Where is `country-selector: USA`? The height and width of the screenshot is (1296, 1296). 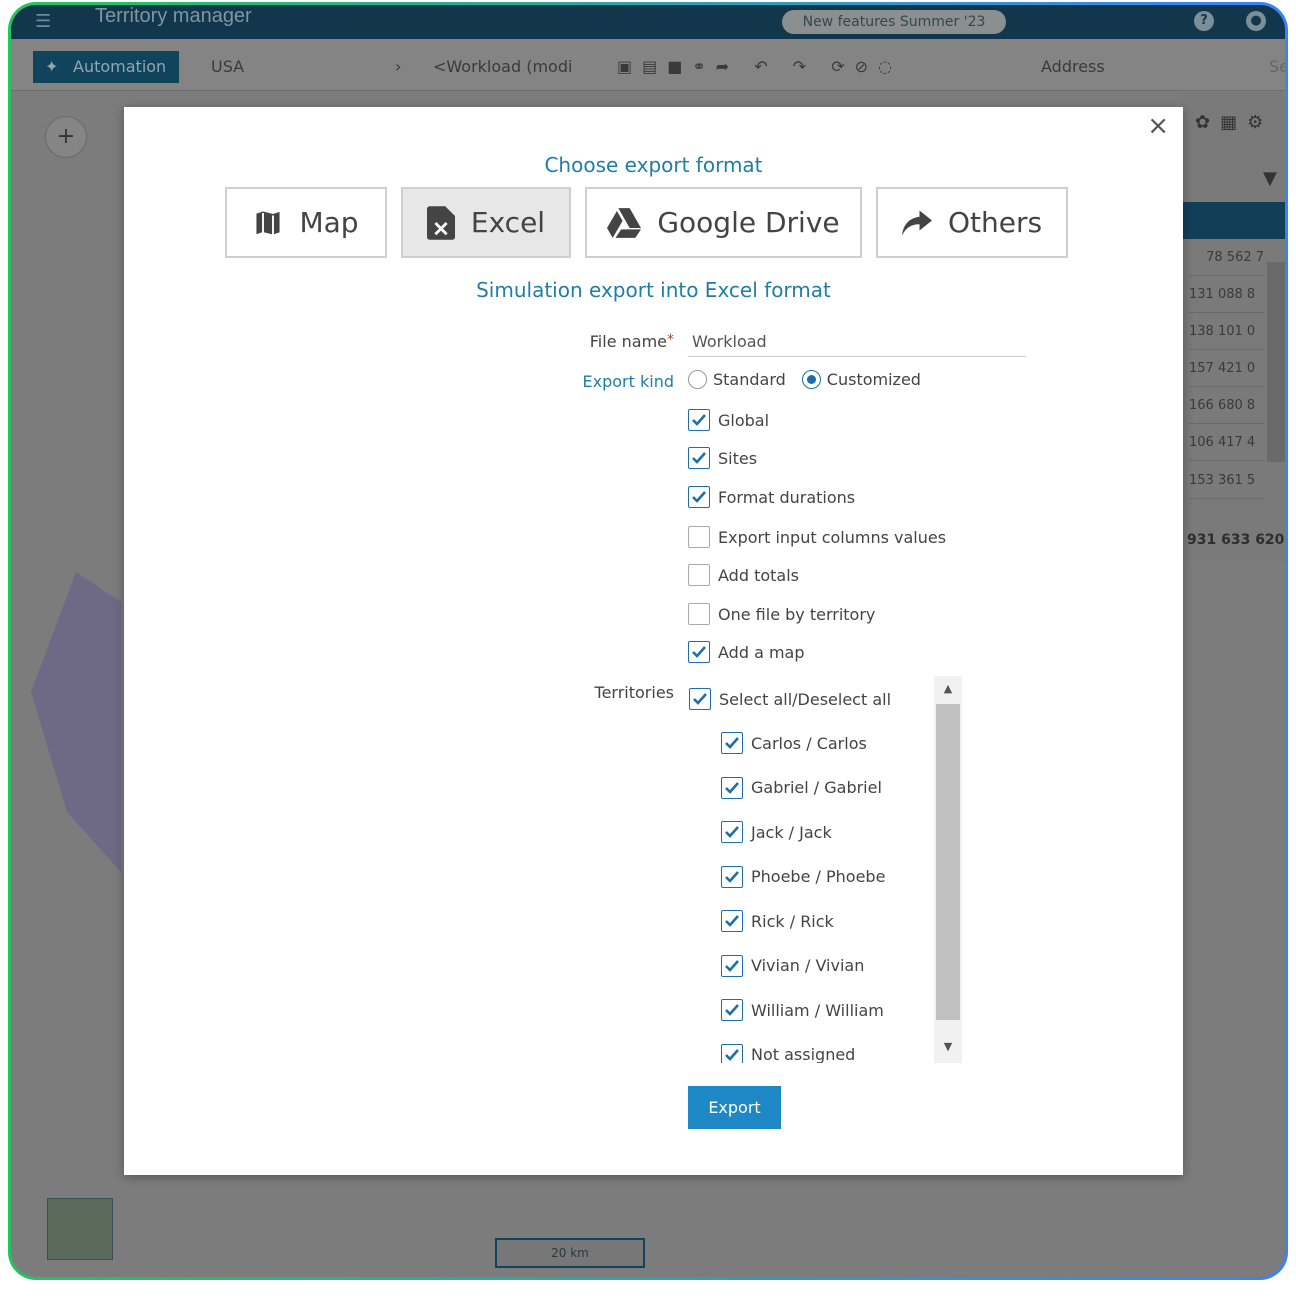 country-selector: USA is located at coordinates (227, 66).